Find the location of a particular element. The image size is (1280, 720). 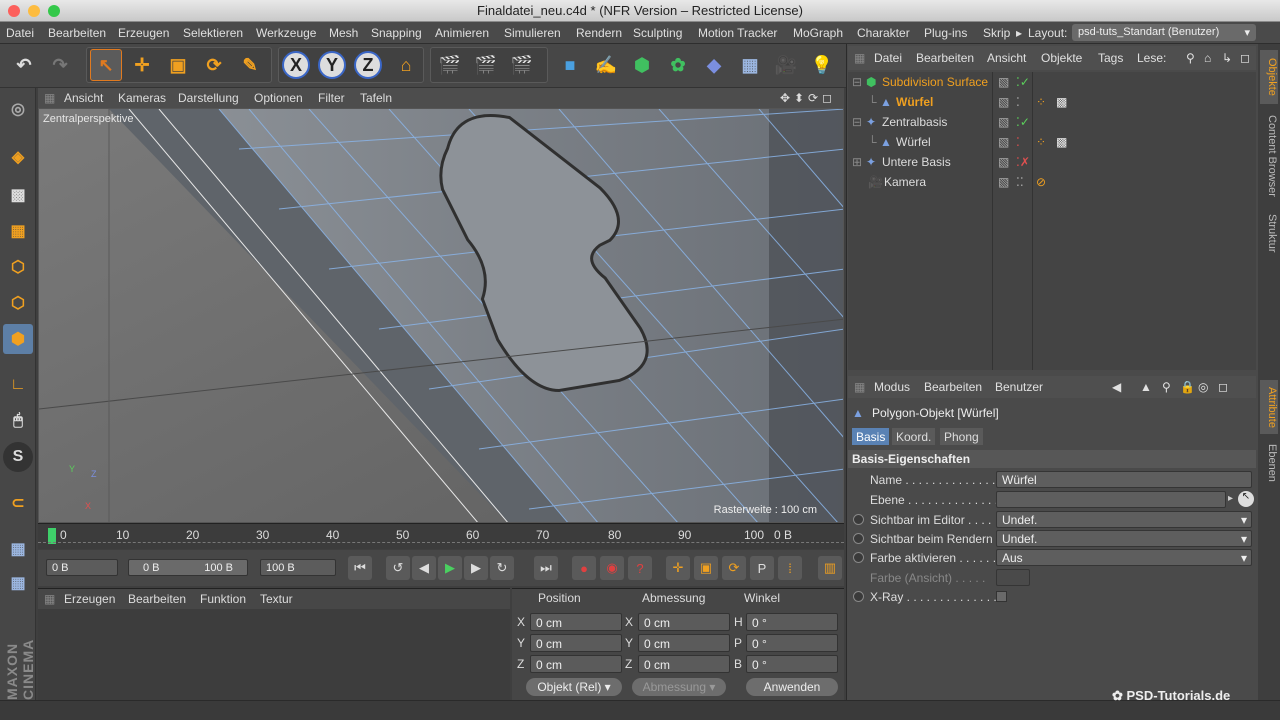

tree-collapse-icon: ⊟ is located at coordinates (857, 122).